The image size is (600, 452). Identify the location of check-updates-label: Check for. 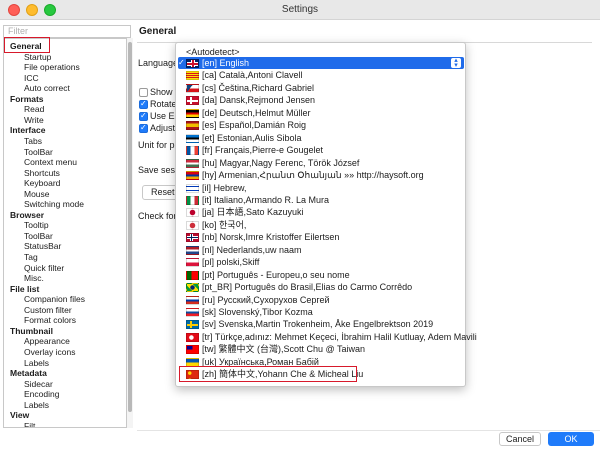
(157, 216).